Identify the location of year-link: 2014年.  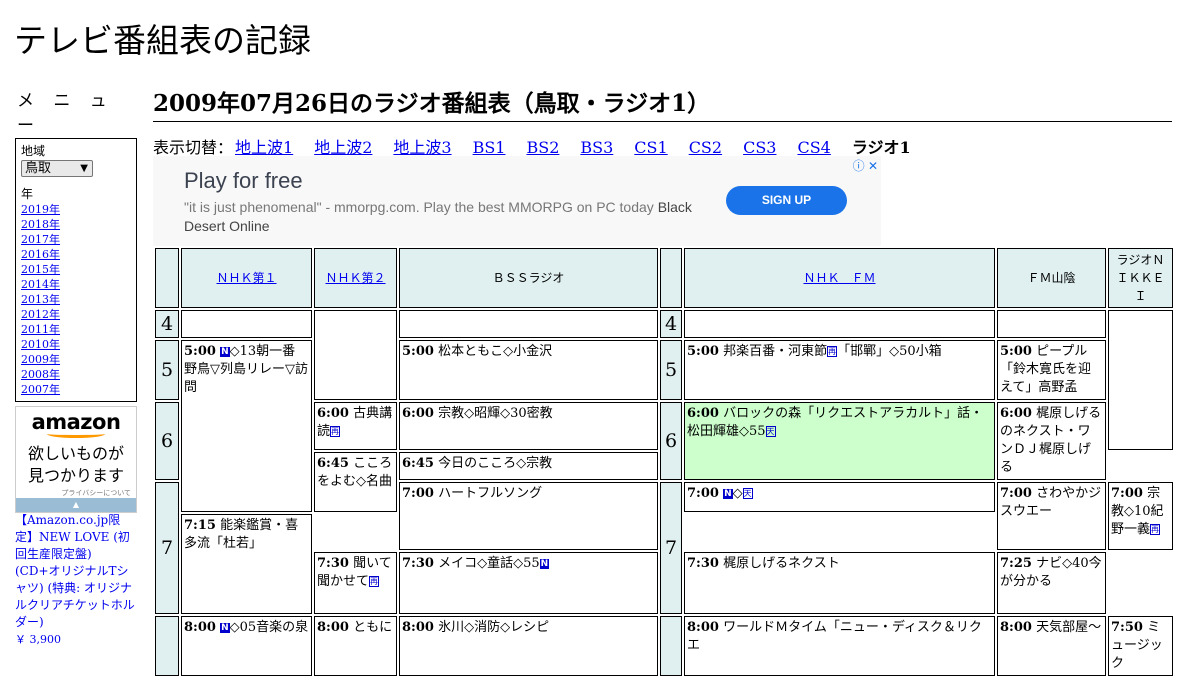
(76, 284).